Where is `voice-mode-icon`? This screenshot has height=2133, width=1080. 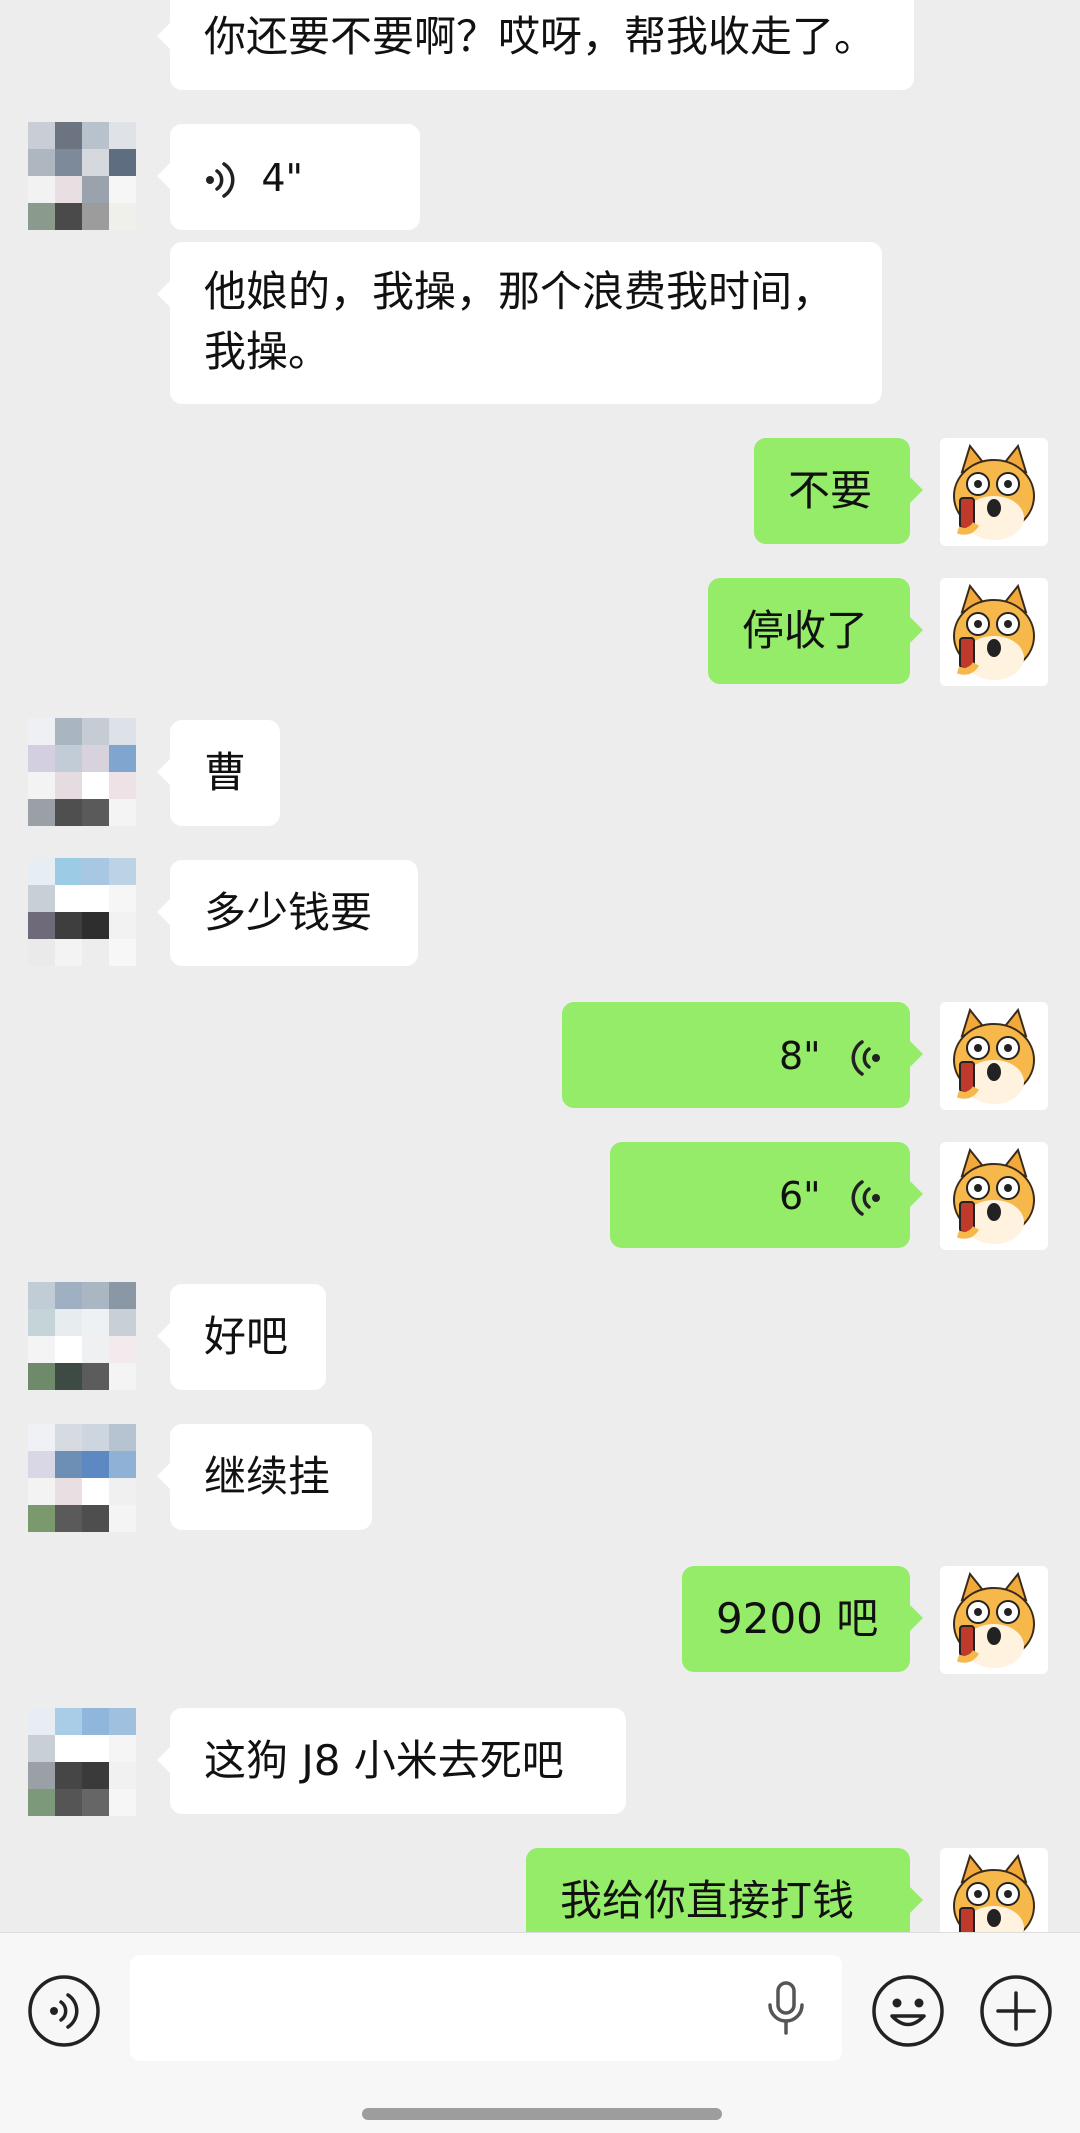
voice-mode-icon is located at coordinates (64, 2011).